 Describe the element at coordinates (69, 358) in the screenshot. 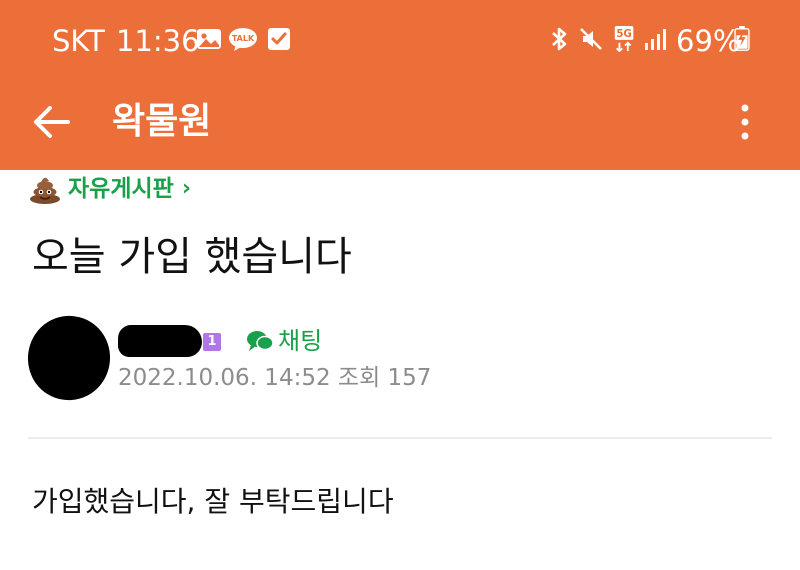

I see `avatar` at that location.